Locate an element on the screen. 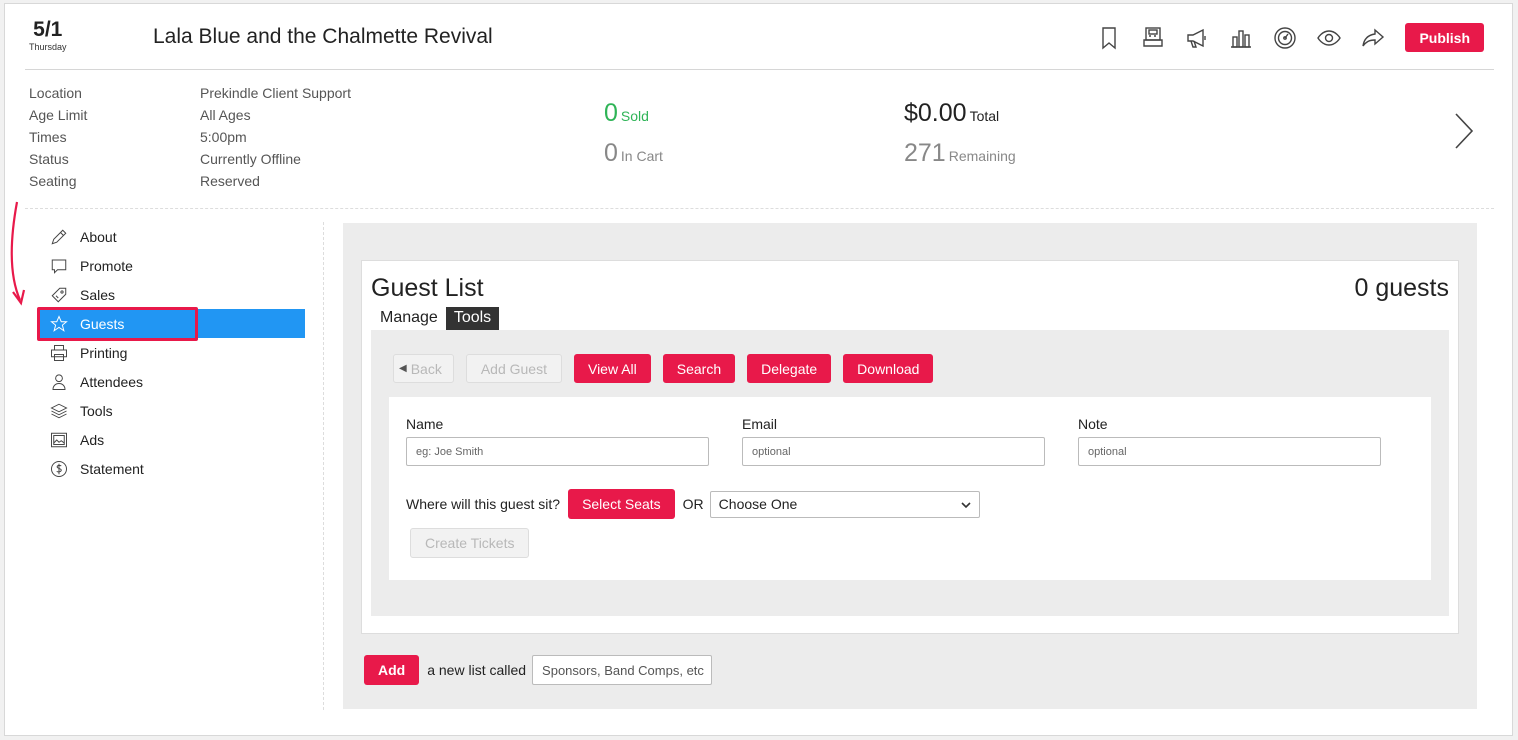  info-label: Status is located at coordinates (49, 159).